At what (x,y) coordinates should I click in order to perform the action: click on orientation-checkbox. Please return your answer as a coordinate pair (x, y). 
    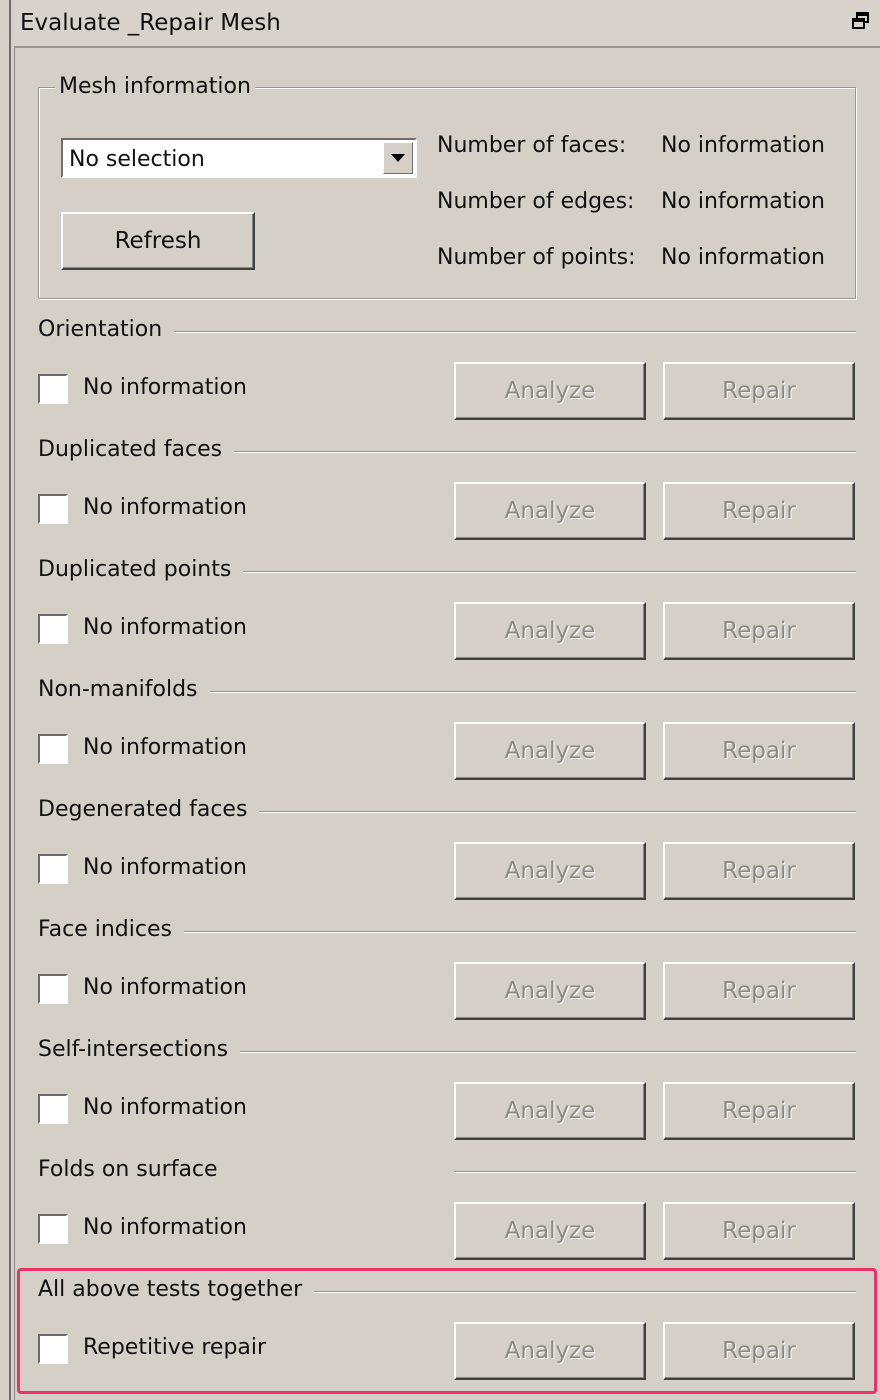
    Looking at the image, I should click on (53, 389).